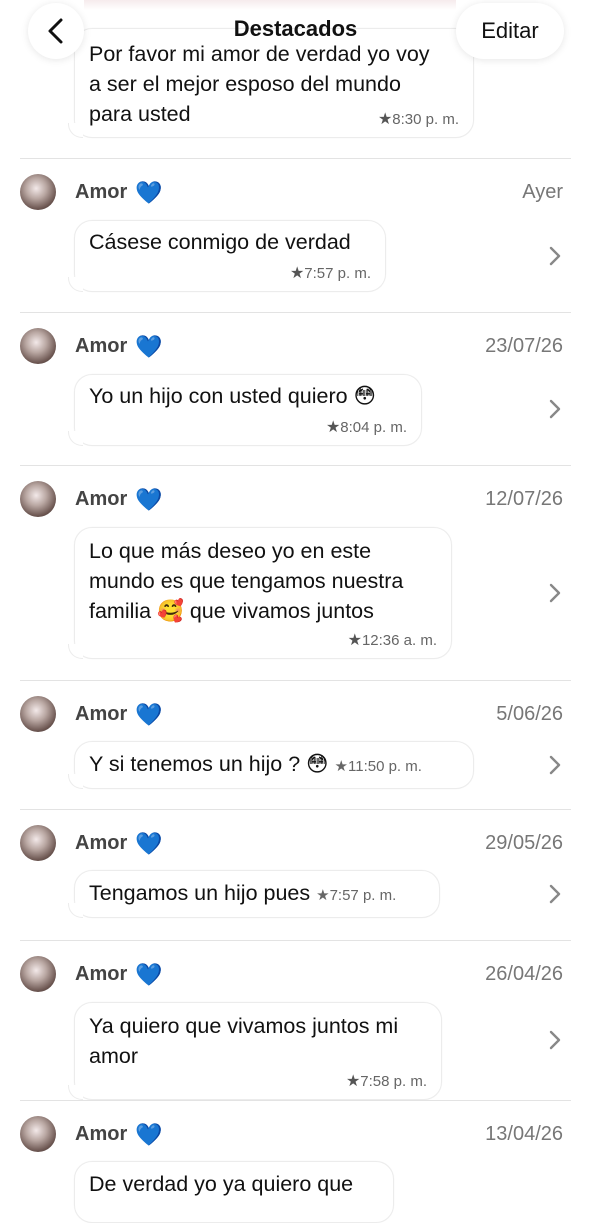 This screenshot has height=1223, width=591. Describe the element at coordinates (227, 256) in the screenshot. I see `message-bubble: Cásese conmigo de verdad ★7:57 p. m.` at that location.